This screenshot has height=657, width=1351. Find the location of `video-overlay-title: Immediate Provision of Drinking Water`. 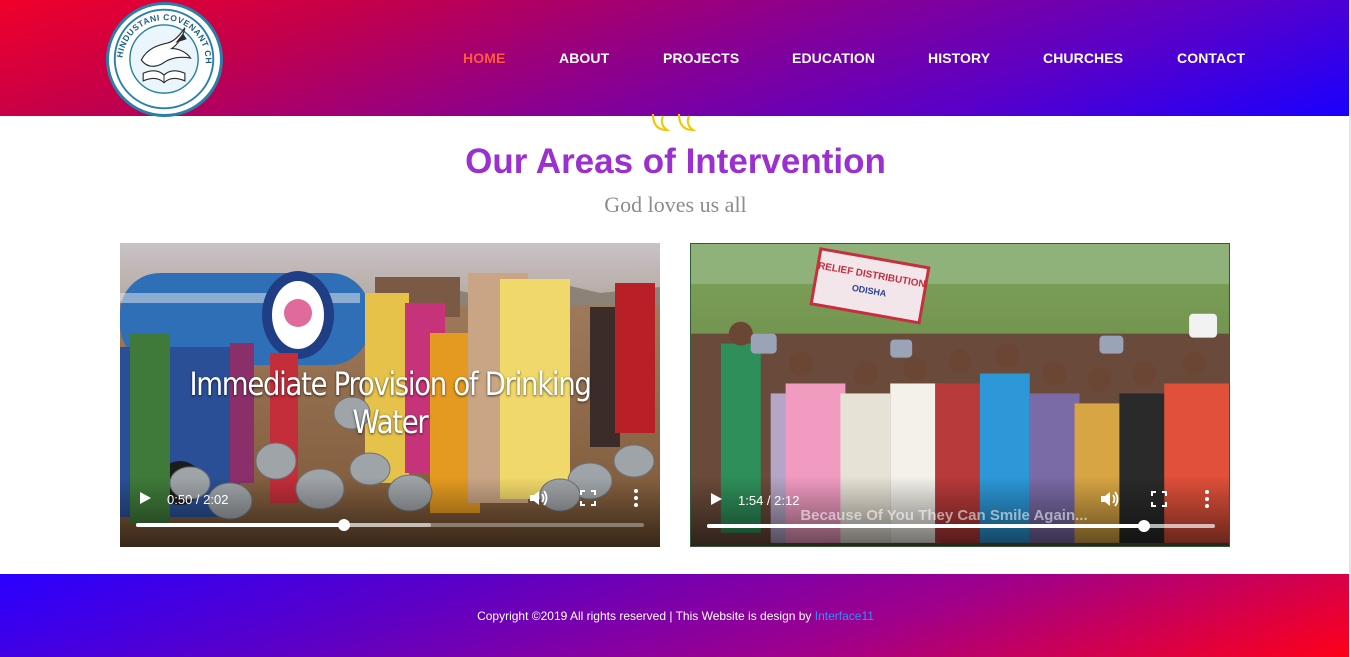

video-overlay-title: Immediate Provision of Drinking Water is located at coordinates (390, 403).